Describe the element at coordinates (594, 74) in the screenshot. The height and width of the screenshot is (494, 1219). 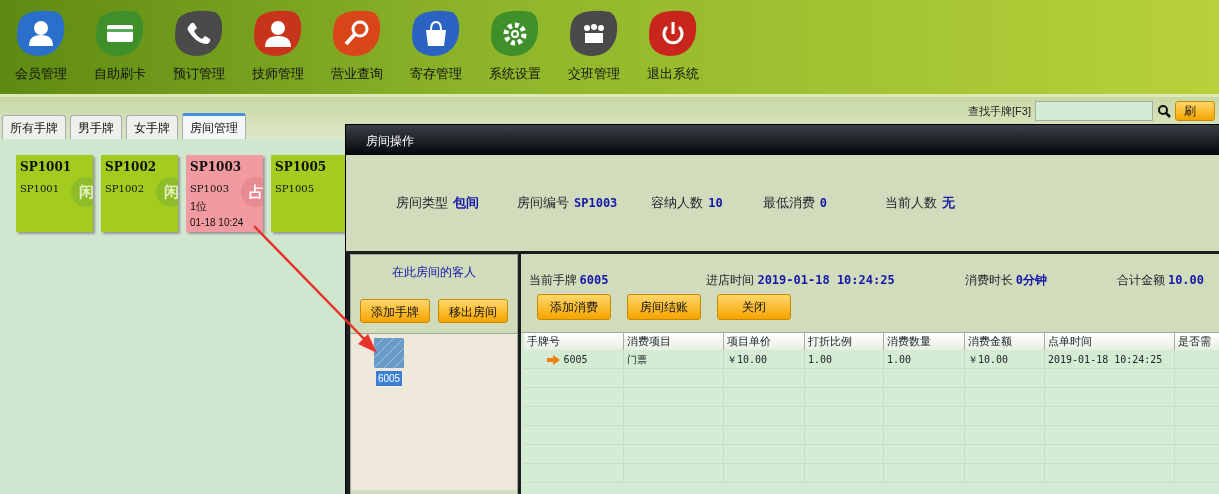
I see `toolbar-label: 交班管理` at that location.